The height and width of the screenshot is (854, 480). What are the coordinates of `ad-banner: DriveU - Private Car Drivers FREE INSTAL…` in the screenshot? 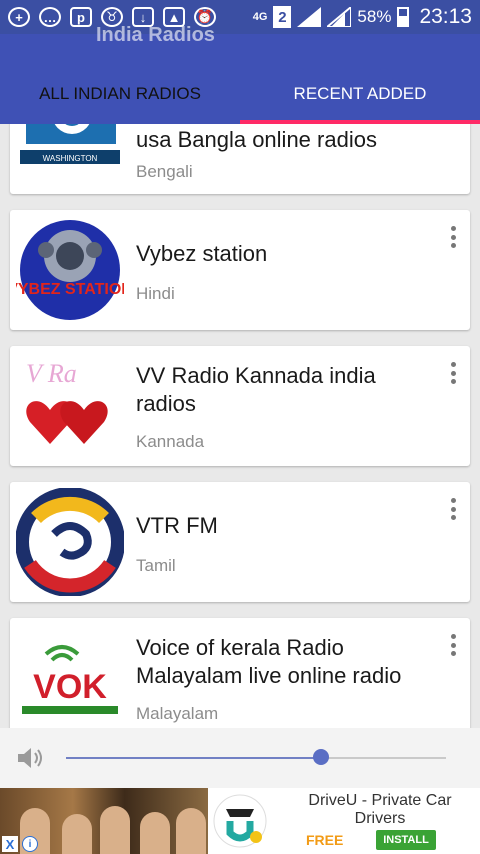 It's located at (240, 821).